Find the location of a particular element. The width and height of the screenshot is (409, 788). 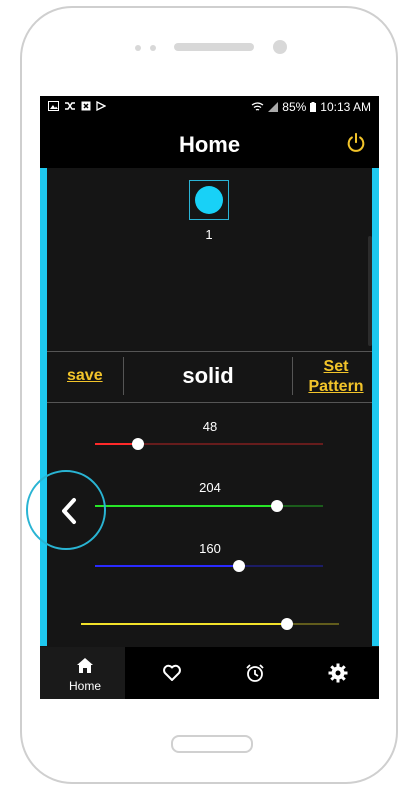

red-slider-thumb is located at coordinates (138, 444).